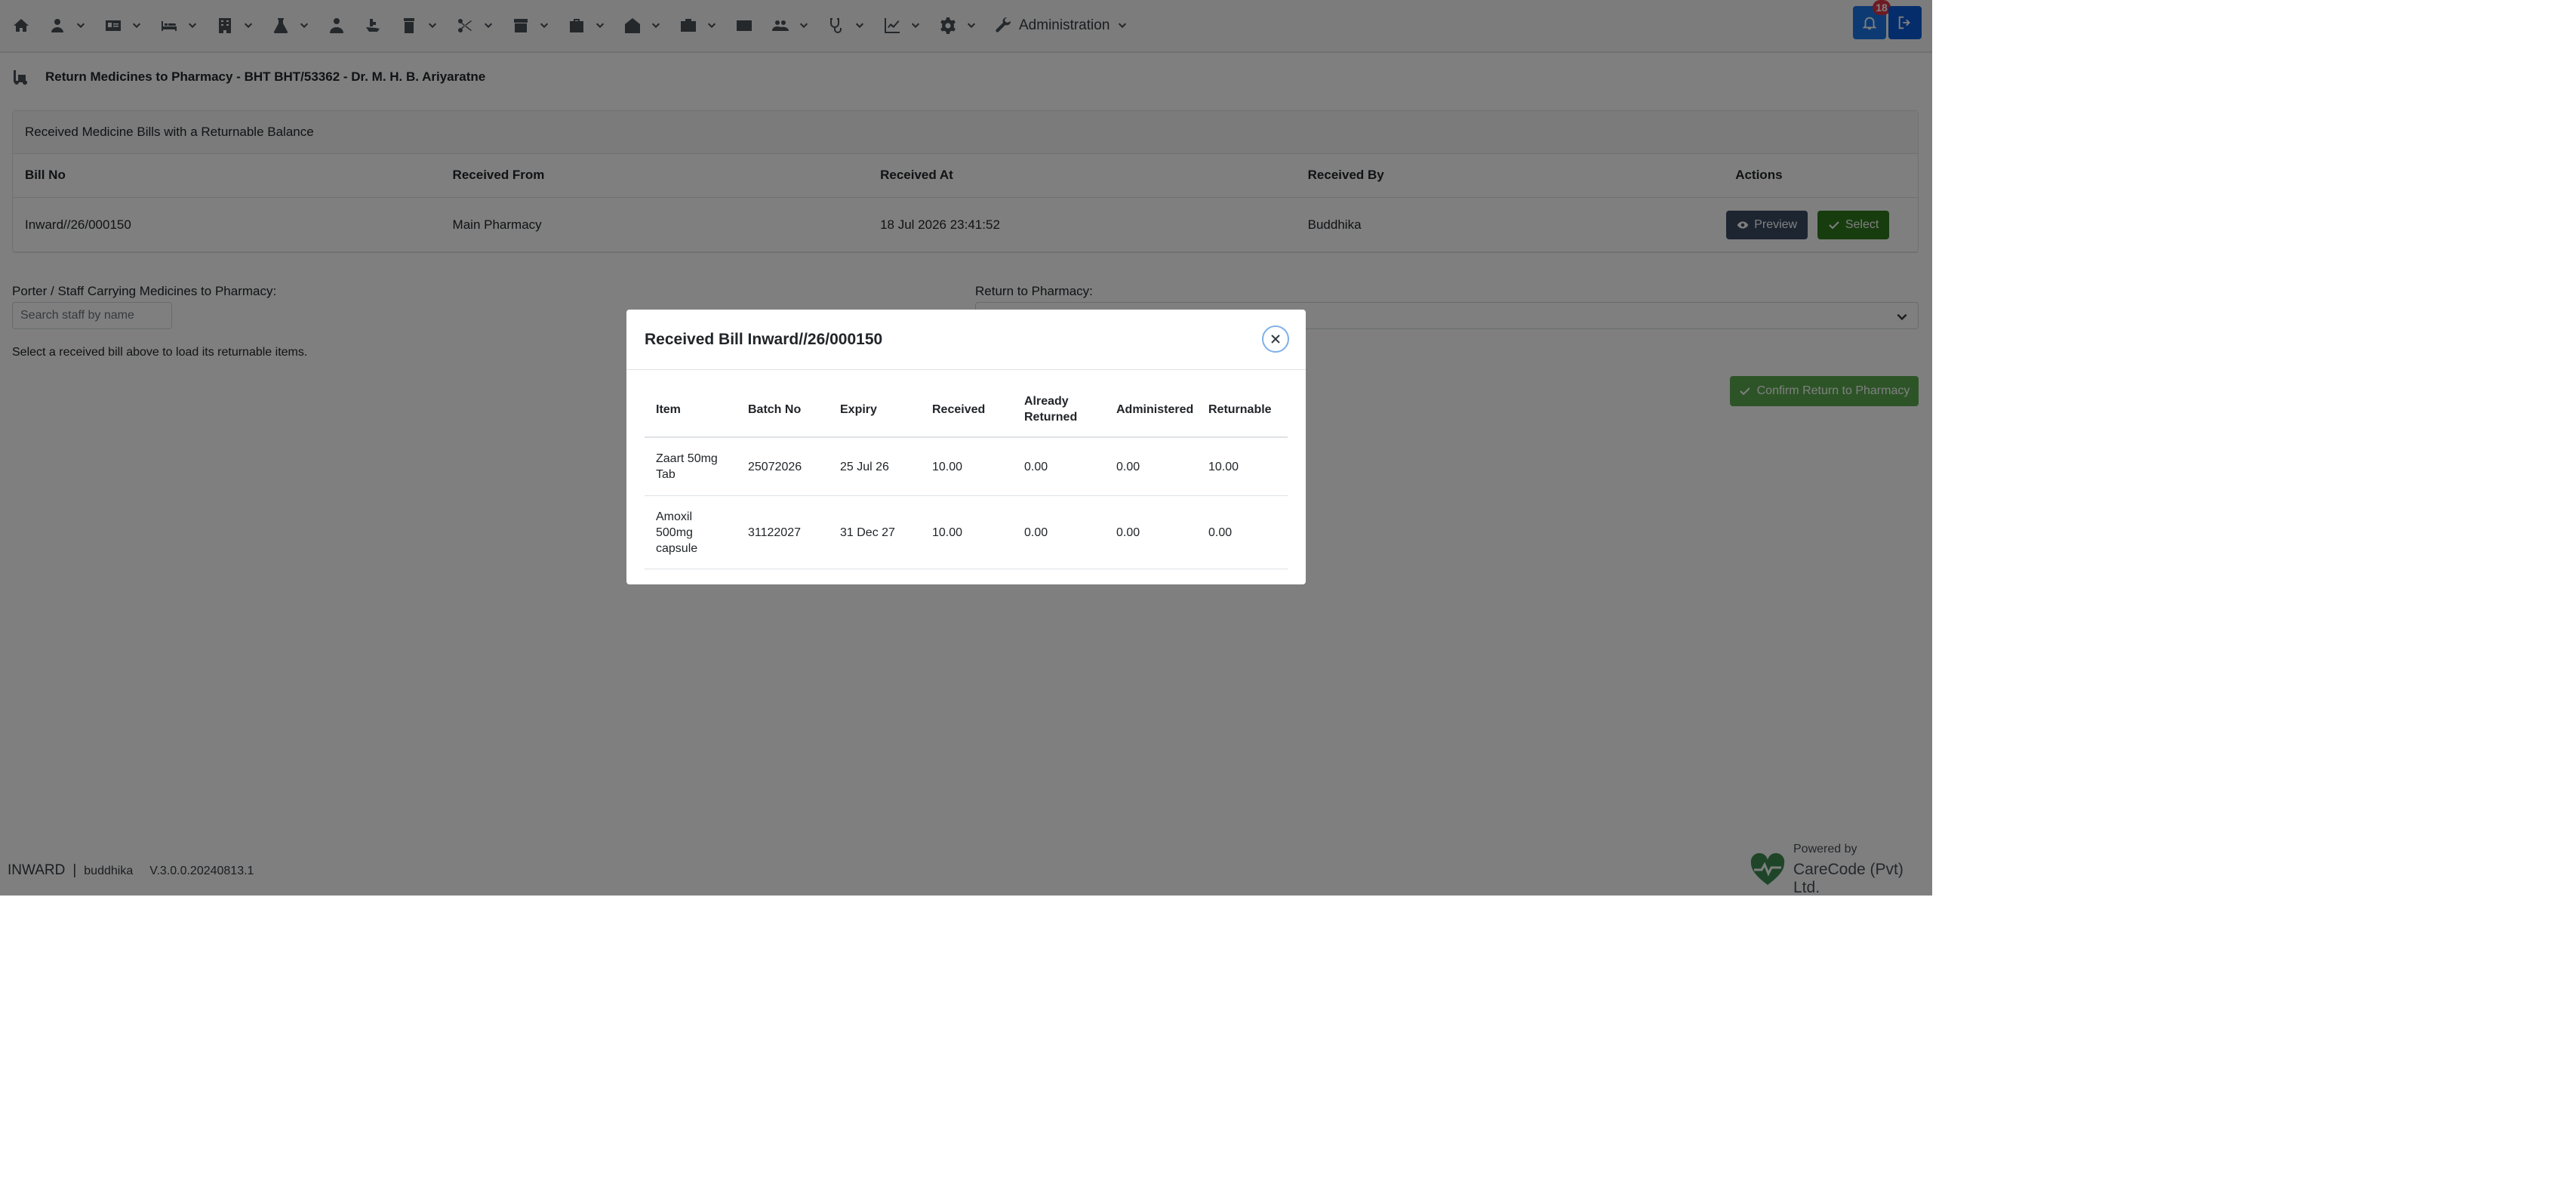 The width and height of the screenshot is (2576, 1193). What do you see at coordinates (1223, 466) in the screenshot?
I see `returnable-cell: 10.00` at bounding box center [1223, 466].